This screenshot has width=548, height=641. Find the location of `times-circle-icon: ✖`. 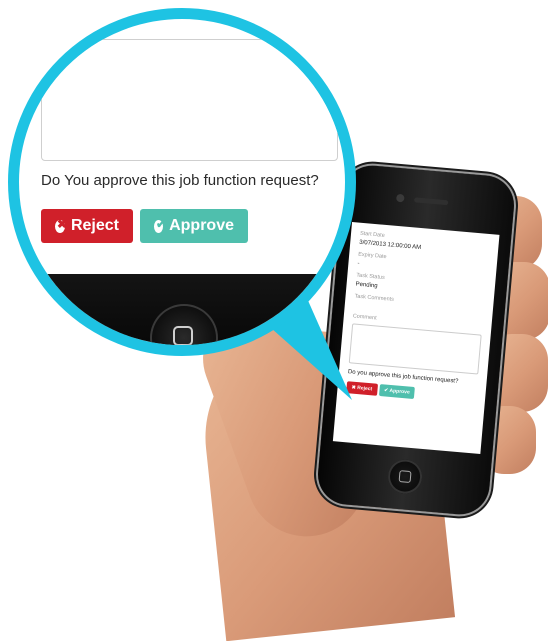

times-circle-icon: ✖ is located at coordinates (61, 224).